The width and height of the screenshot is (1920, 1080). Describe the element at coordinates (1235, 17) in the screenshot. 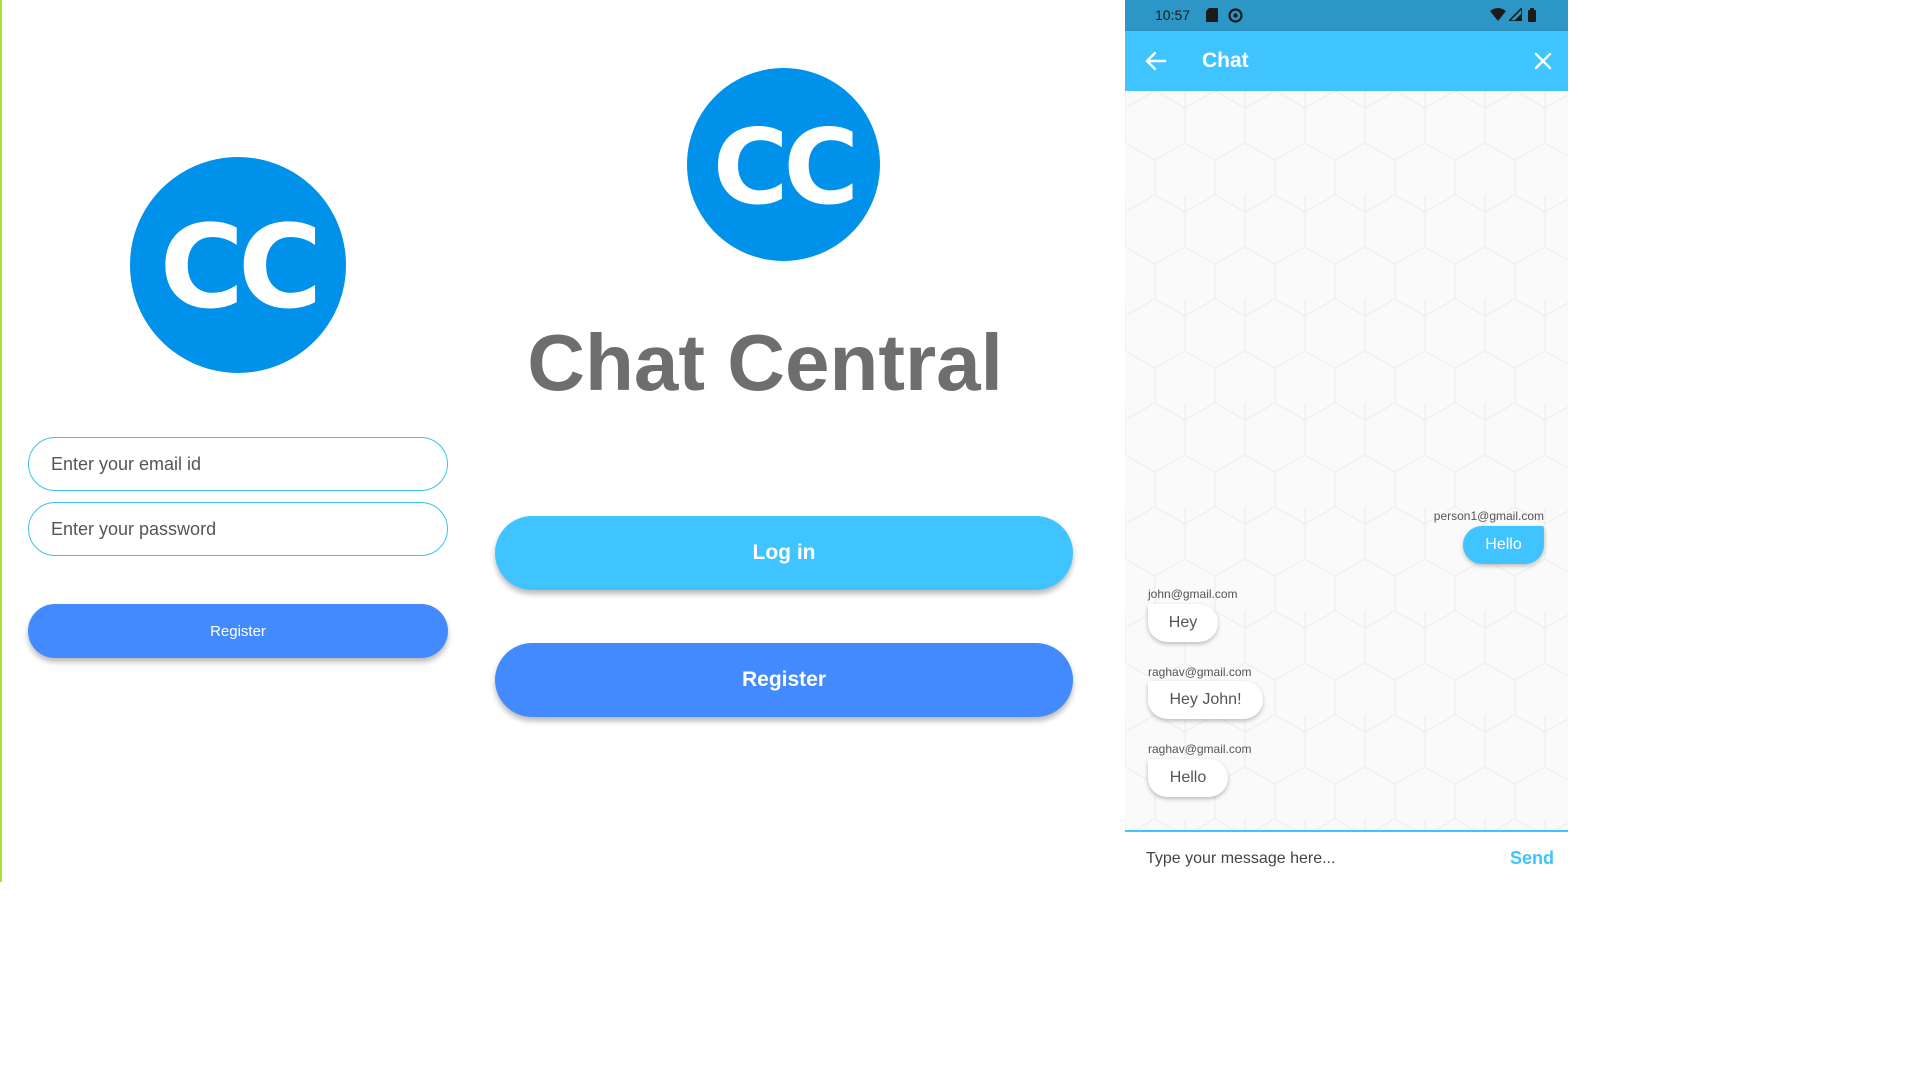

I see `at-sign-icon` at that location.